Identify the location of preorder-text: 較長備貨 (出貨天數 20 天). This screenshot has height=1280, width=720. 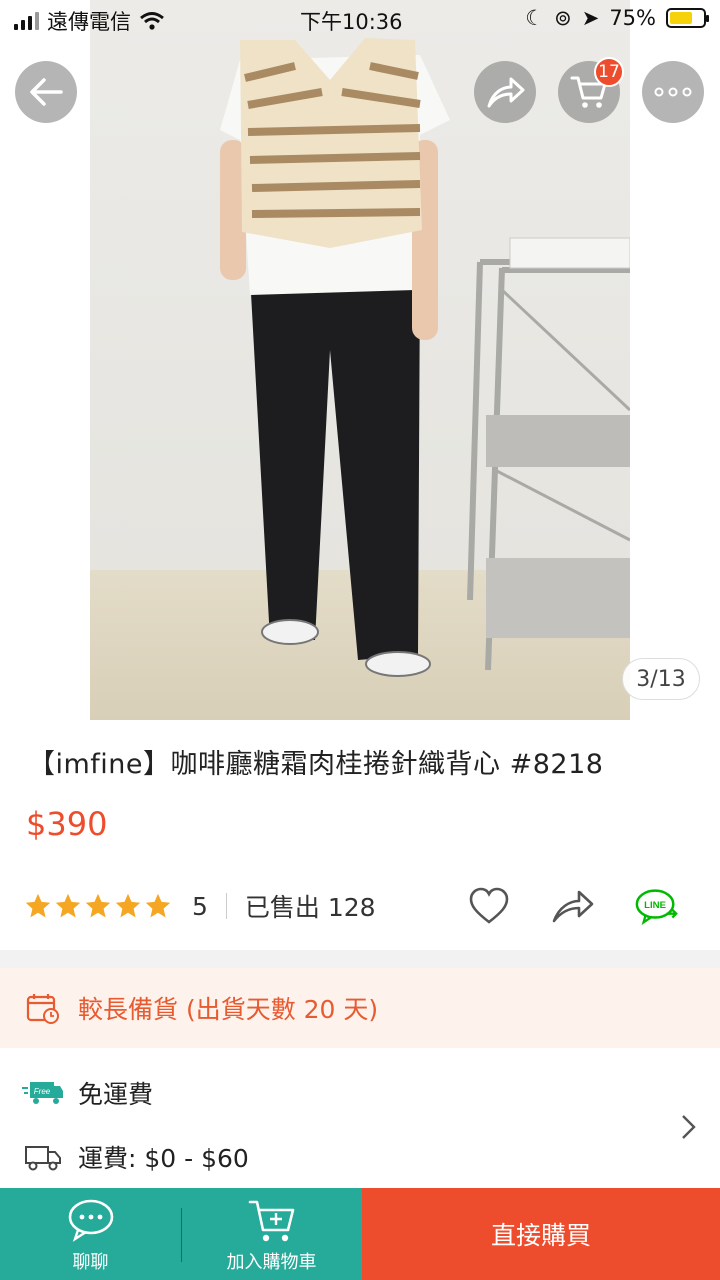
(228, 1009).